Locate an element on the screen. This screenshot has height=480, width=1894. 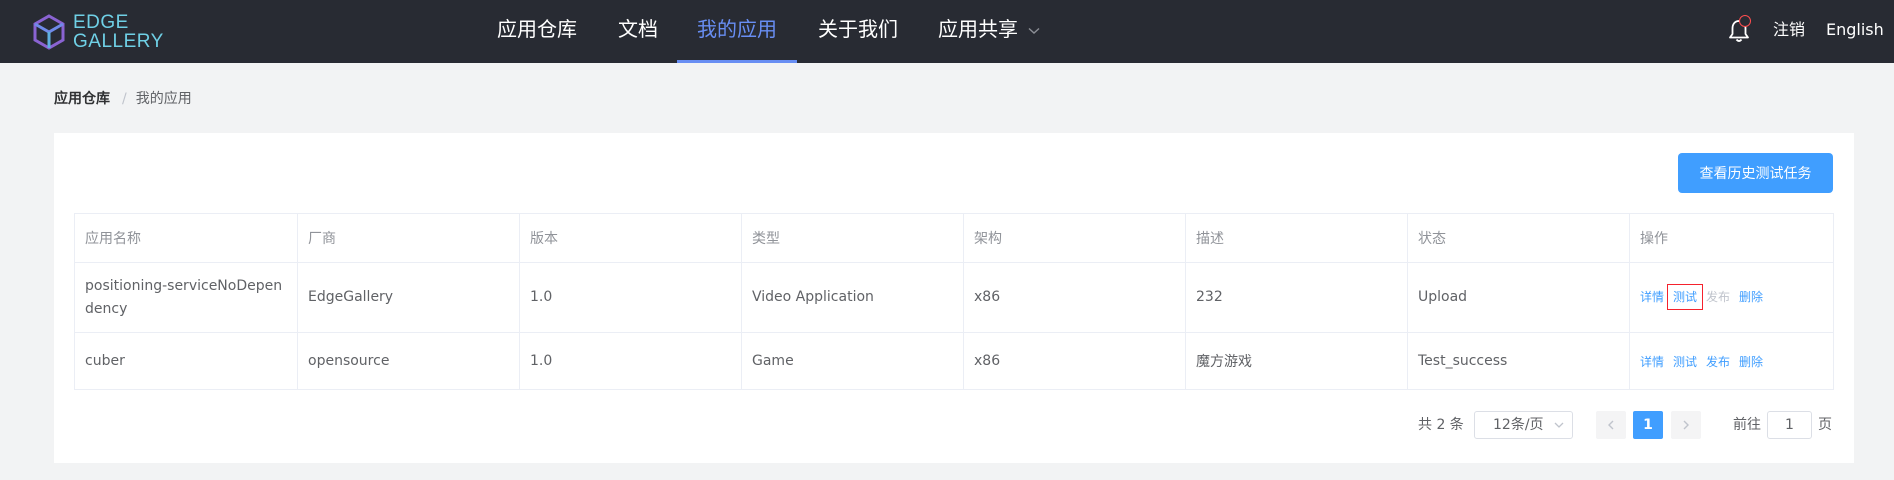
next-page-button is located at coordinates (1686, 425).